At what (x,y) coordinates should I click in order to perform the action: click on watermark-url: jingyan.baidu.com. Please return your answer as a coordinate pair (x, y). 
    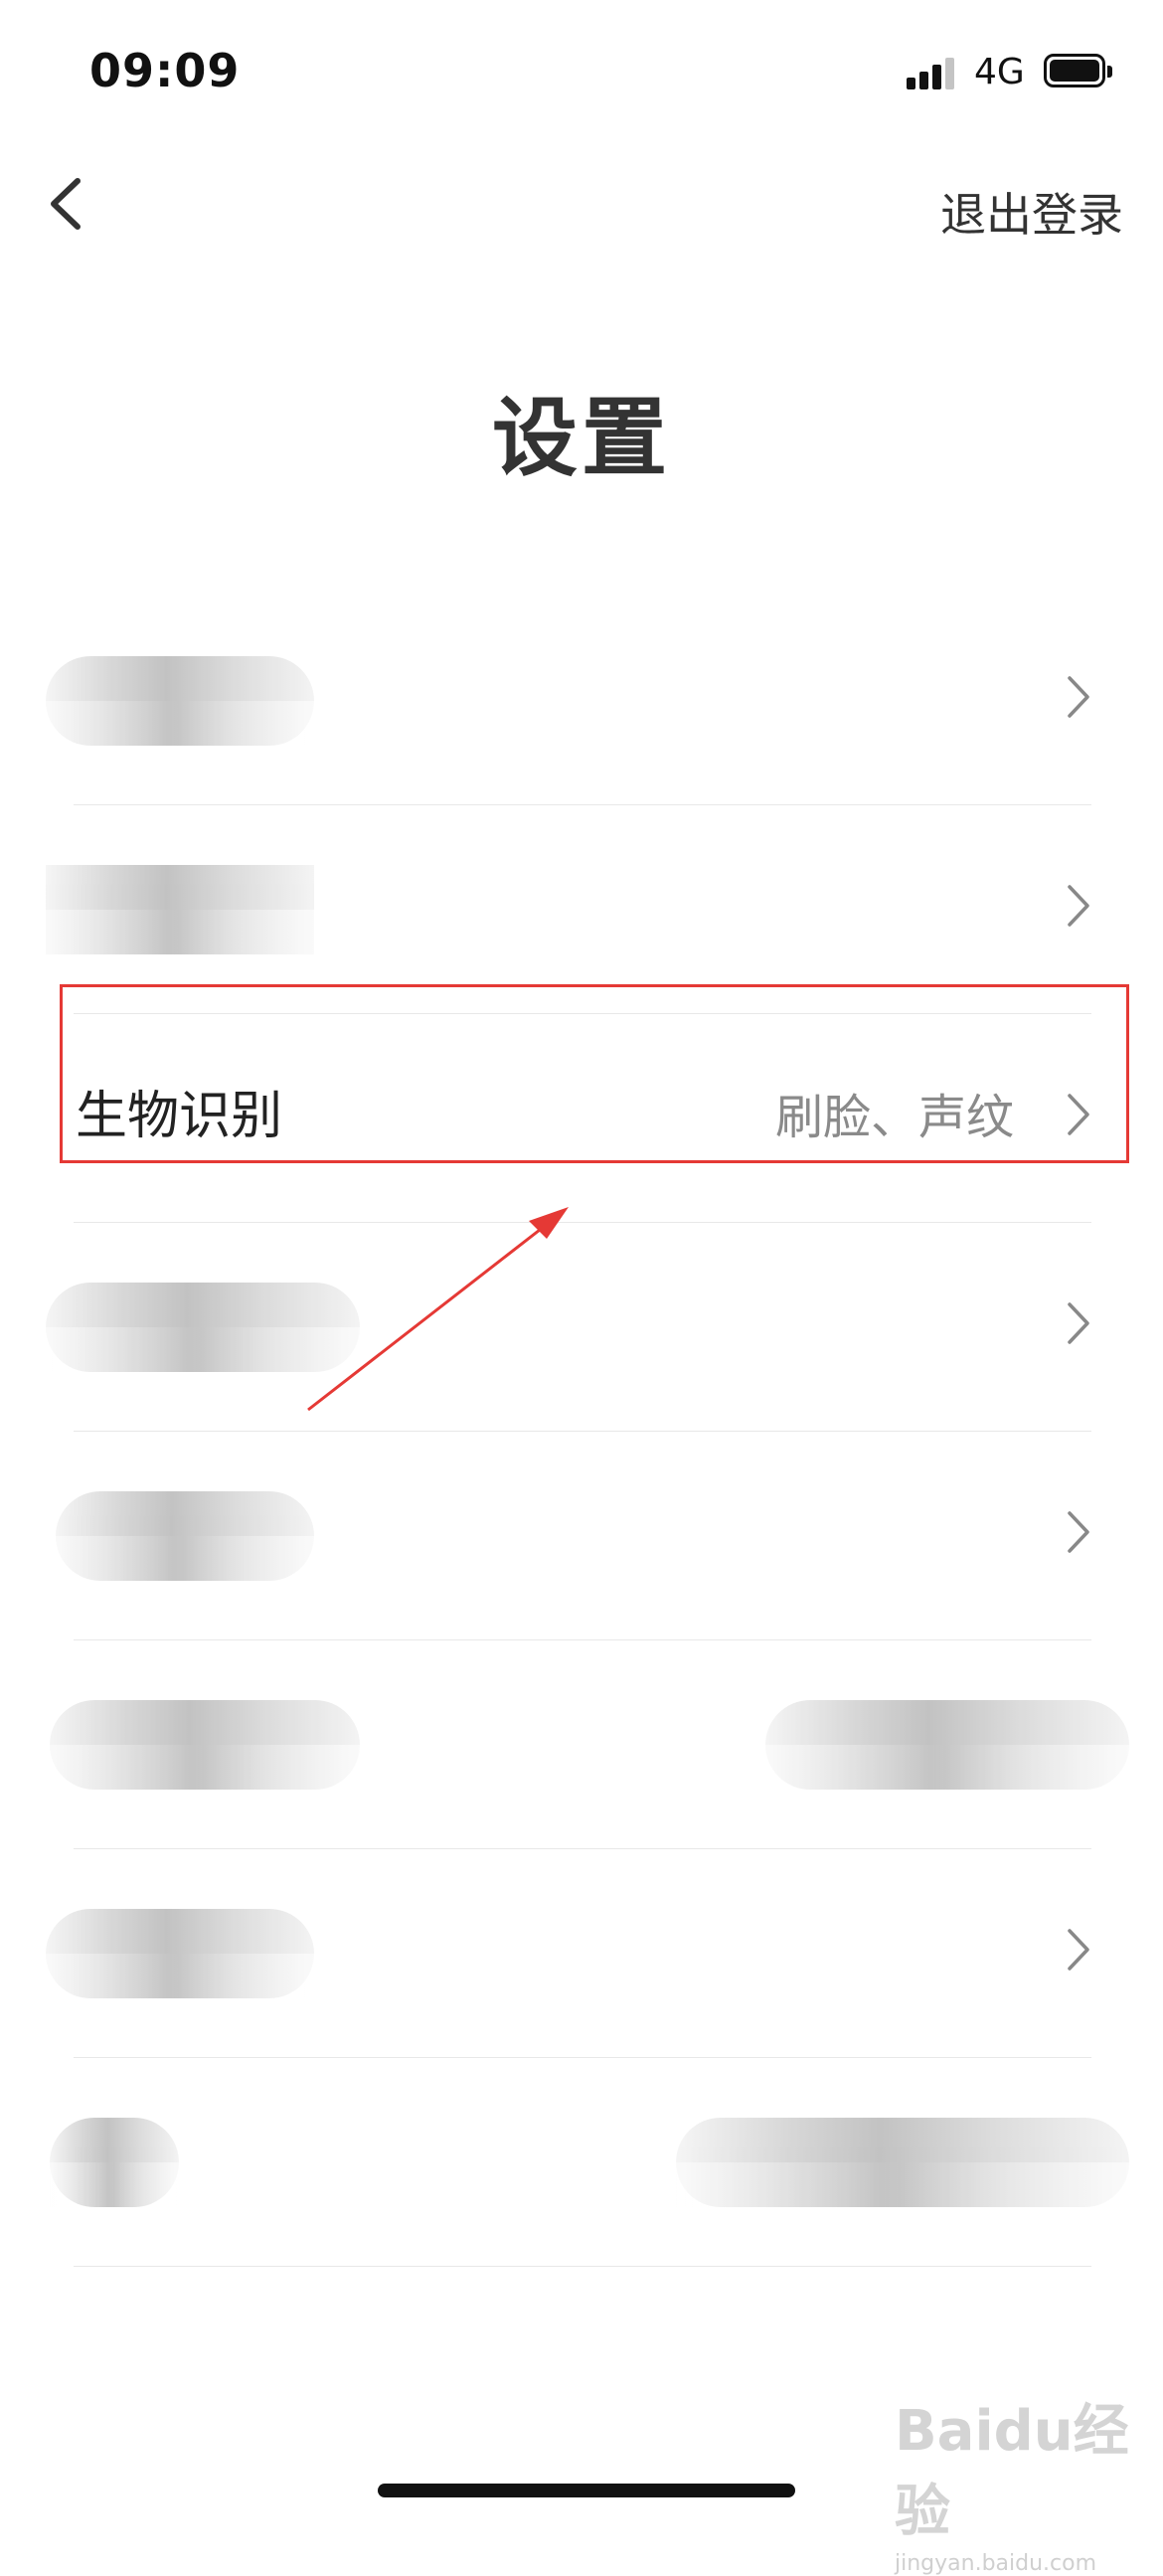
    Looking at the image, I should click on (996, 2563).